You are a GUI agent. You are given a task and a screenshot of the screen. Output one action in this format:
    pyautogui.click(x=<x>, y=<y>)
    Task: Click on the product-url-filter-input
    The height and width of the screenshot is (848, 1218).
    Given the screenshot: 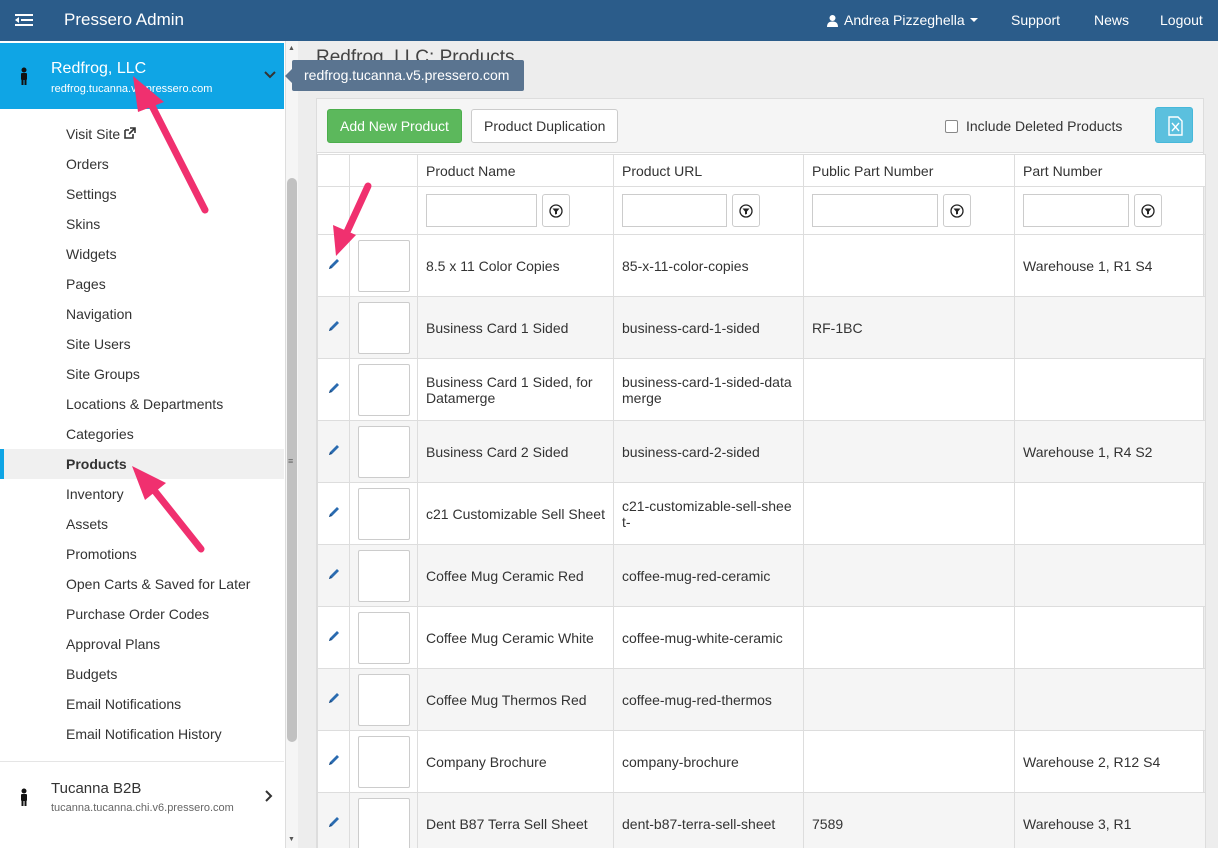 What is the action you would take?
    pyautogui.click(x=674, y=210)
    